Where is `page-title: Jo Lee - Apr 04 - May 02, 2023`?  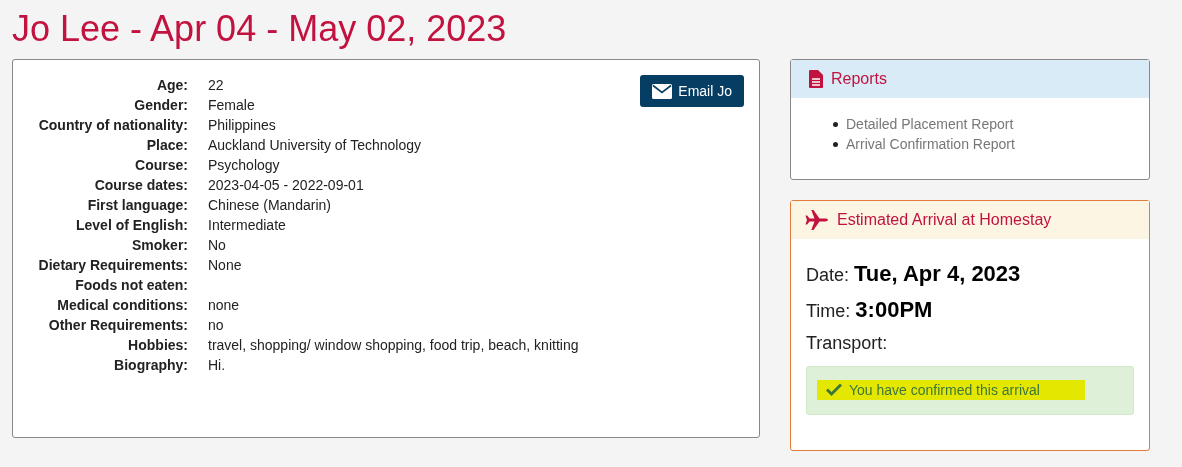 page-title: Jo Lee - Apr 04 - May 02, 2023 is located at coordinates (259, 28).